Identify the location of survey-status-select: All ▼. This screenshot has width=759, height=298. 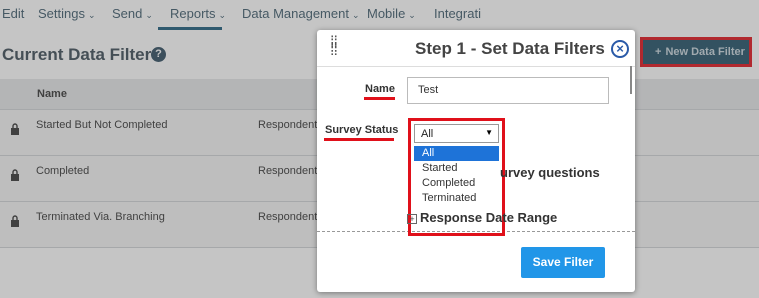
(456, 133).